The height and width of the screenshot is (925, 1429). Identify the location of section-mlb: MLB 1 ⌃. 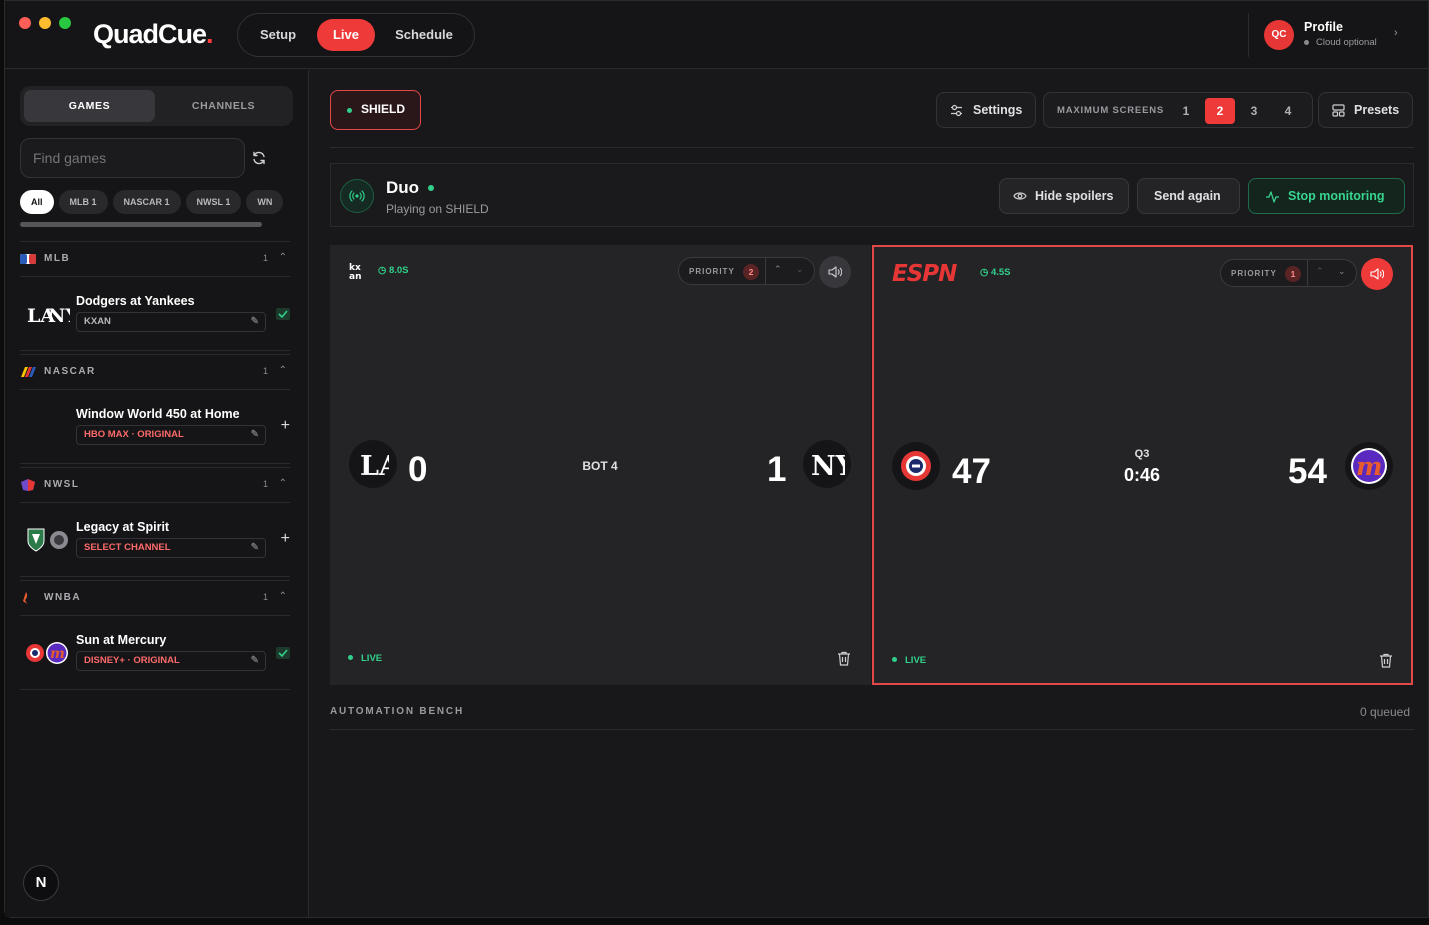
(155, 259).